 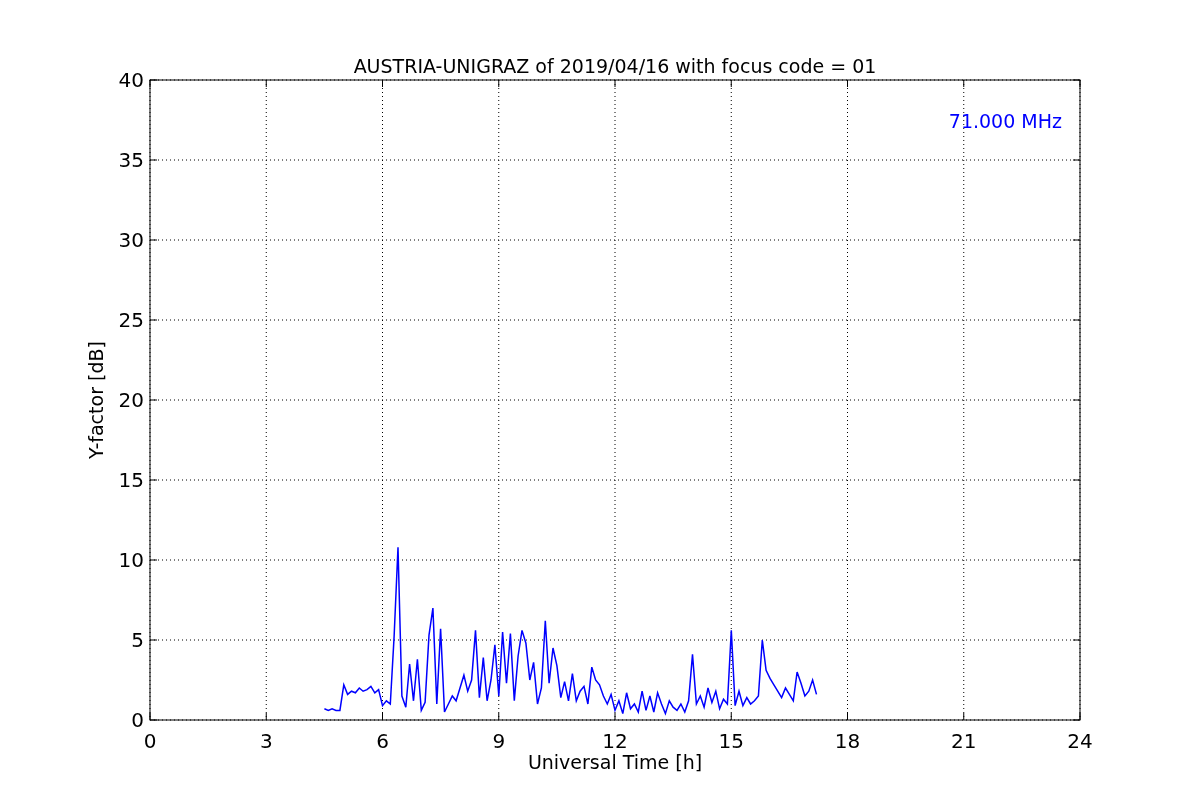 What do you see at coordinates (499, 741) in the screenshot?
I see `tick-label: 9` at bounding box center [499, 741].